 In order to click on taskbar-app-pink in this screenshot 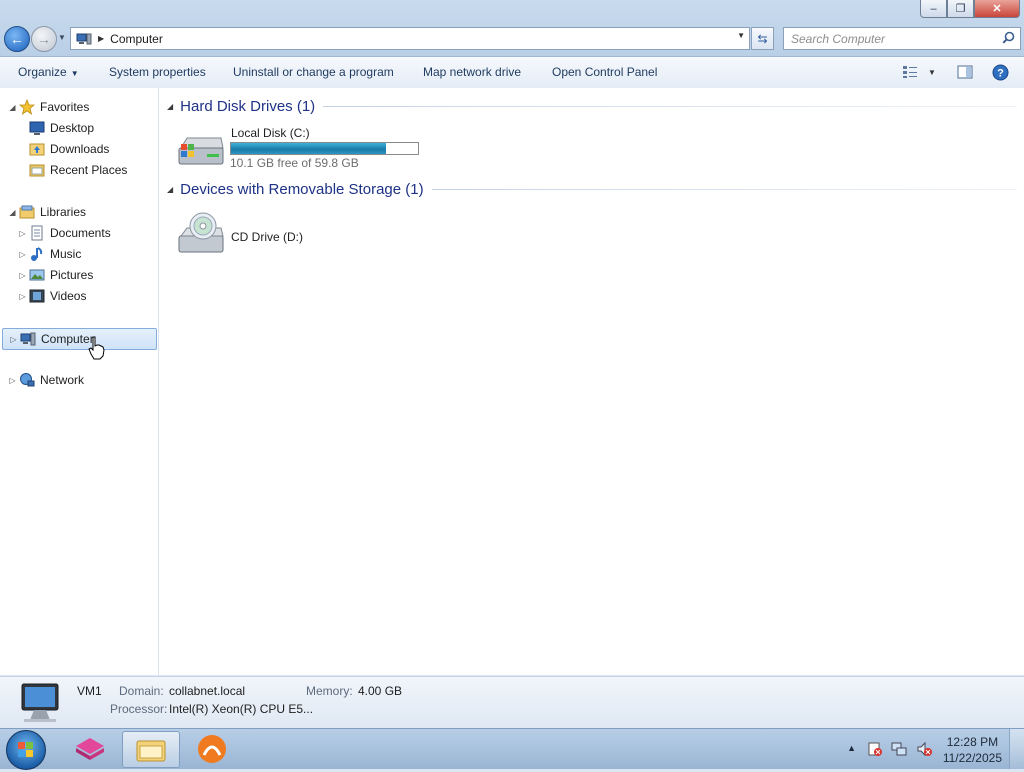, I will do `click(90, 748)`.